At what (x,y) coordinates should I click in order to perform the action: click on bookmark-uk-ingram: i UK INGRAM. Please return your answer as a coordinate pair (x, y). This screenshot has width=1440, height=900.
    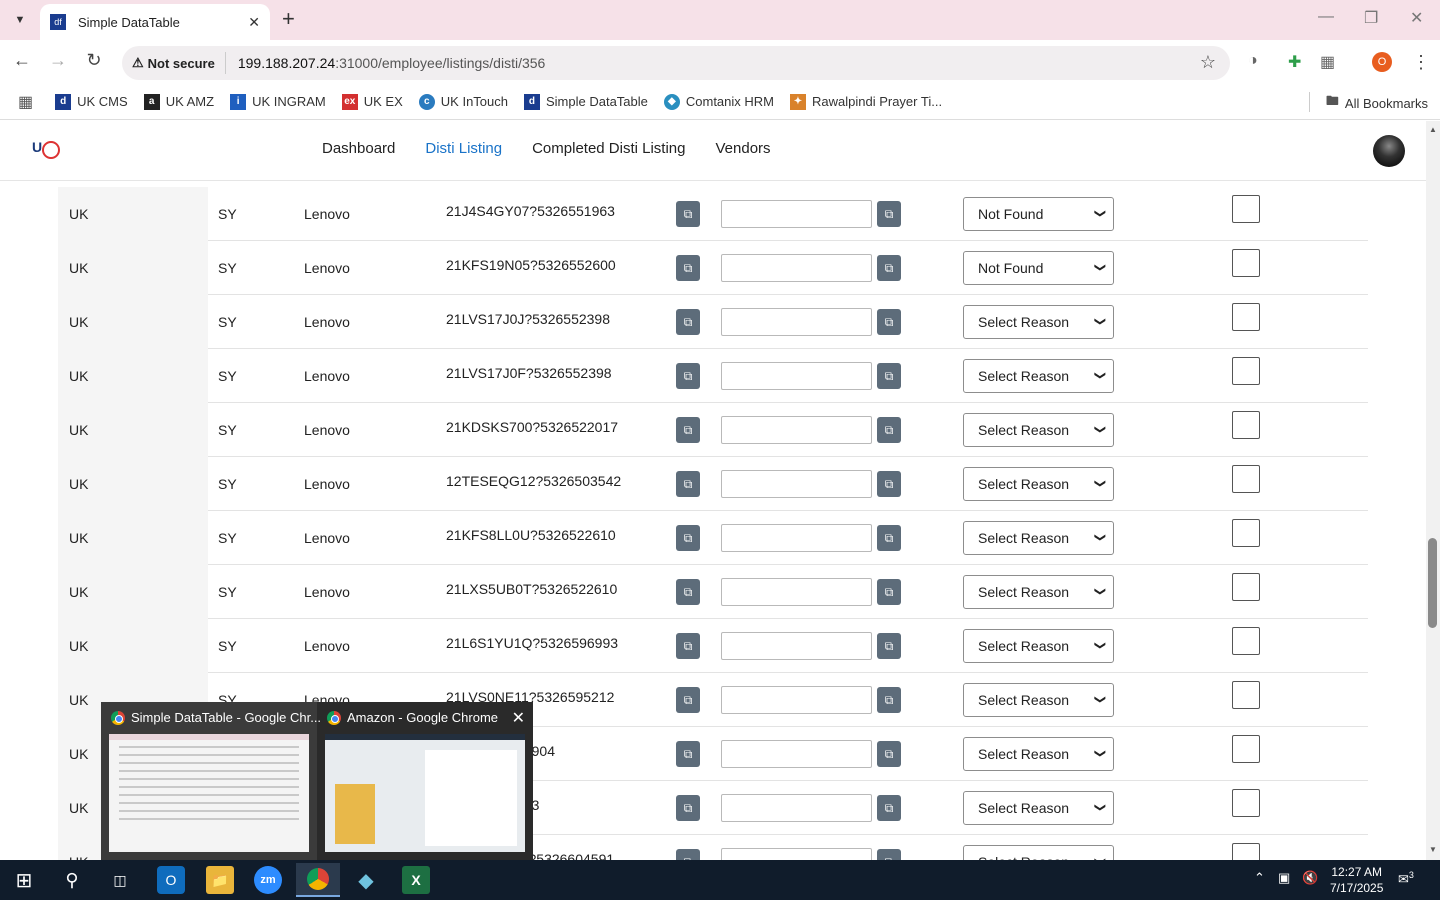
    Looking at the image, I should click on (278, 101).